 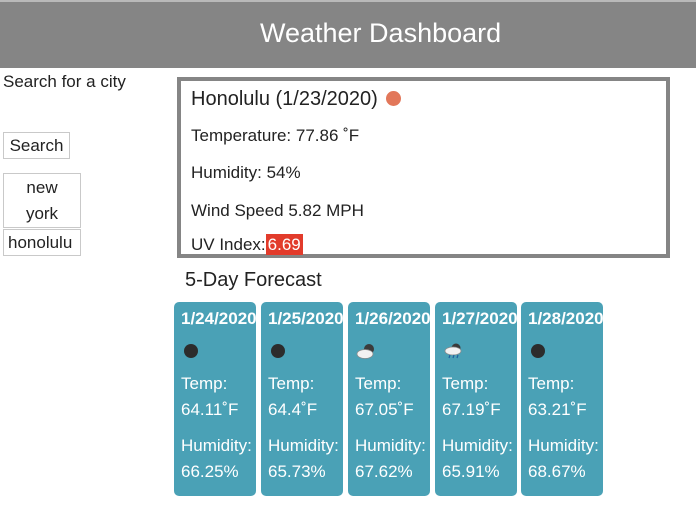 I want to click on forecast-temp: 64.4˚F, so click(x=293, y=409).